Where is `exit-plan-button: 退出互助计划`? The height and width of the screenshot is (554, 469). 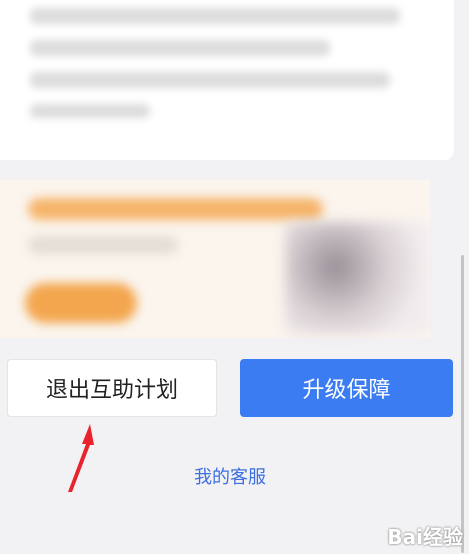 exit-plan-button: 退出互助计划 is located at coordinates (112, 388).